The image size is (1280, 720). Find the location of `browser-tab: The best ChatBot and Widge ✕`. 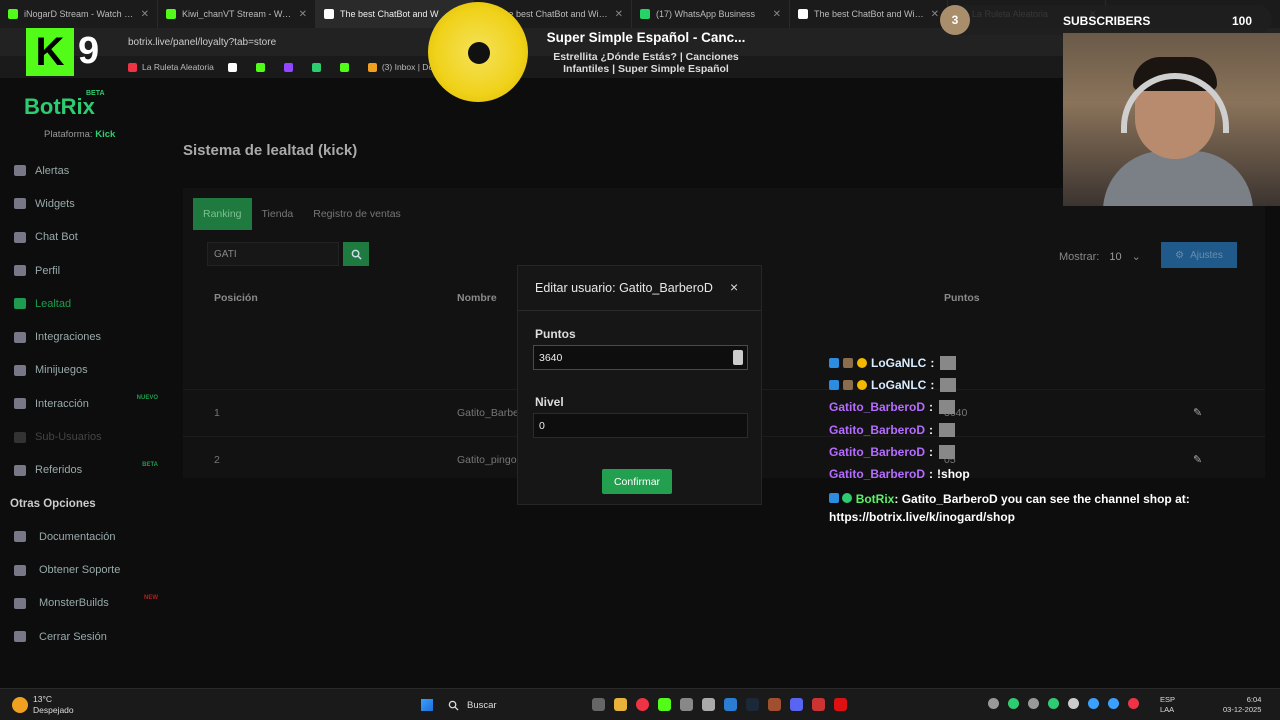

browser-tab: The best ChatBot and Widge ✕ is located at coordinates (869, 14).